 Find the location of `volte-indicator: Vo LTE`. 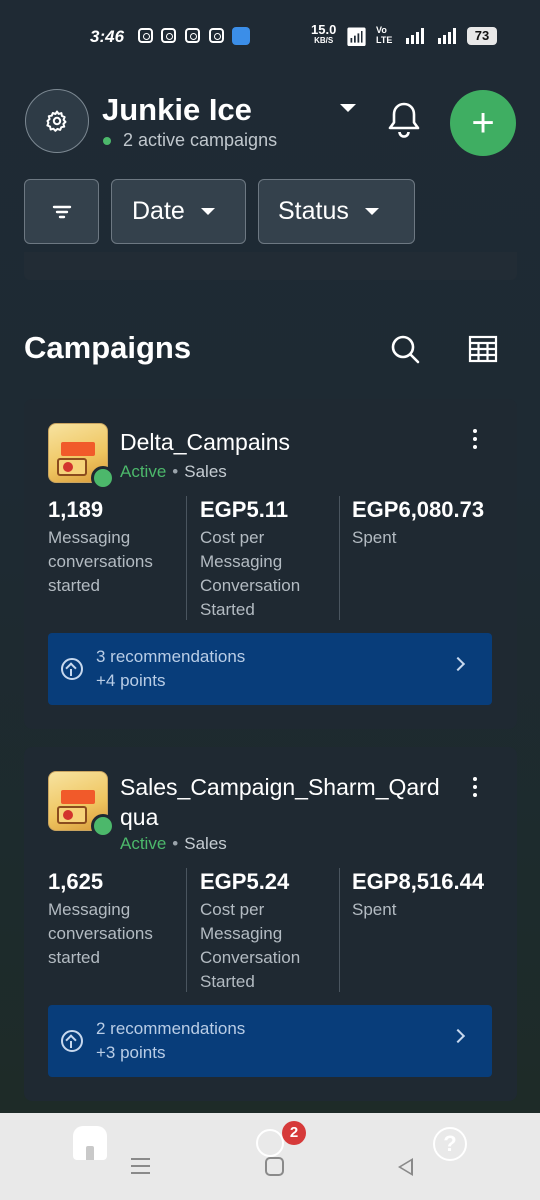

volte-indicator: Vo LTE is located at coordinates (384, 35).